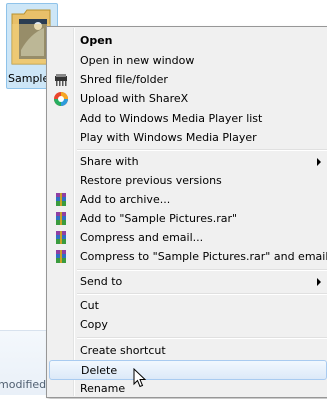 The height and width of the screenshot is (399, 327). Describe the element at coordinates (134, 98) in the screenshot. I see `menu-item-label: Upload with ShareX` at that location.